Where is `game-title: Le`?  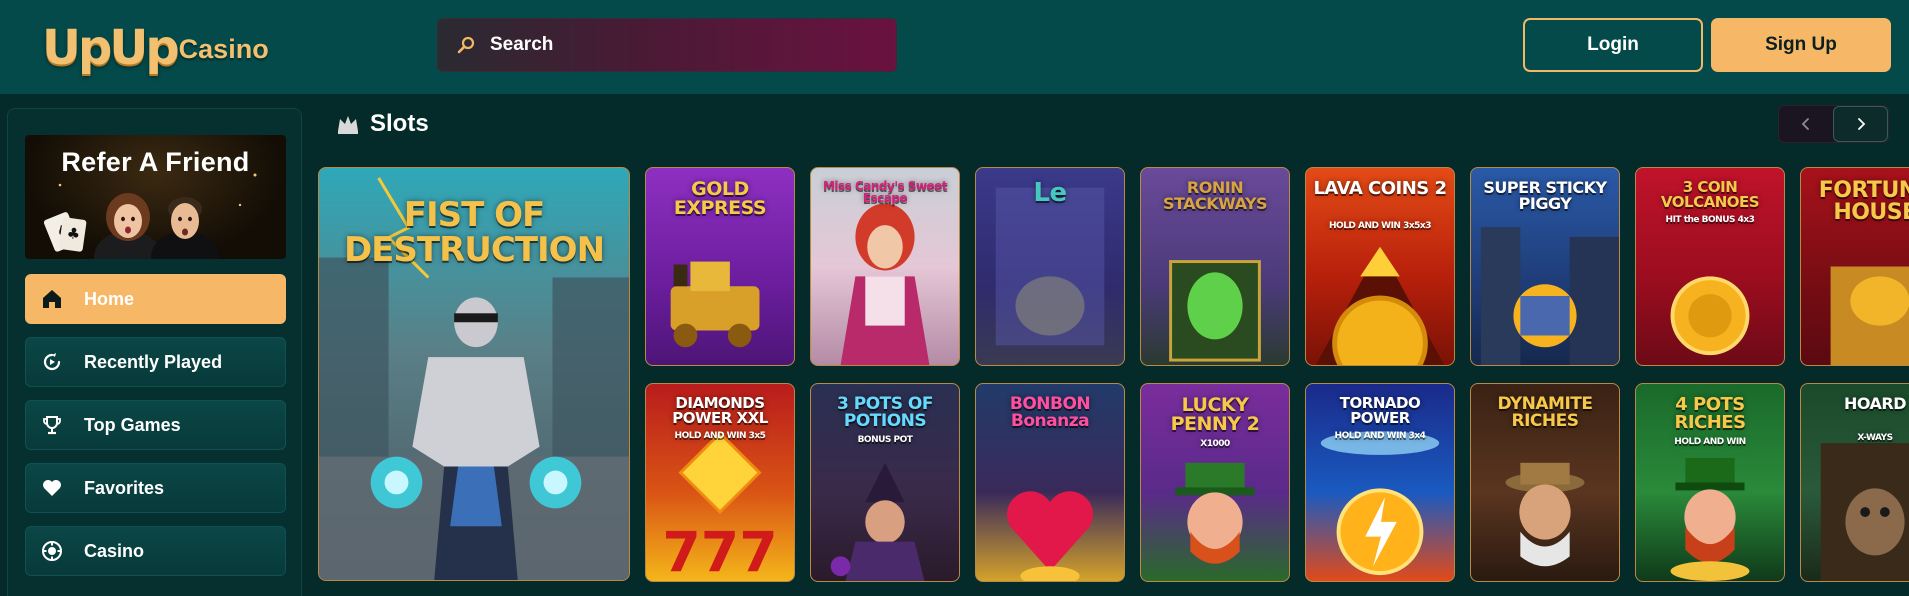
game-title: Le is located at coordinates (1050, 193).